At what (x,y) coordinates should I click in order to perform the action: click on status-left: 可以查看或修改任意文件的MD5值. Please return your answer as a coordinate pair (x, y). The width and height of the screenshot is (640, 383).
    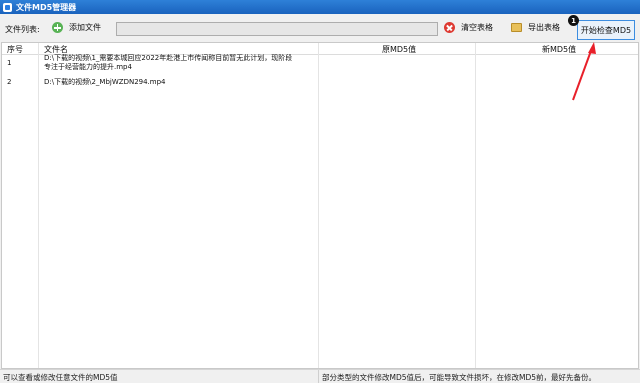
    Looking at the image, I should click on (60, 377).